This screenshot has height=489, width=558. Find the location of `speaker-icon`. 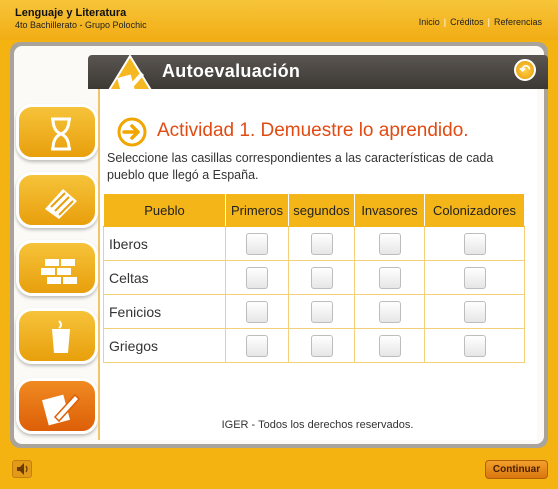

speaker-icon is located at coordinates (22, 469).